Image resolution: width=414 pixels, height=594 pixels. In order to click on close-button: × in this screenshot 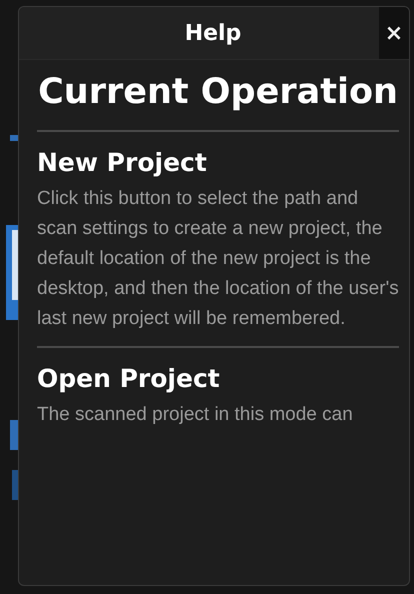, I will do `click(394, 33)`.